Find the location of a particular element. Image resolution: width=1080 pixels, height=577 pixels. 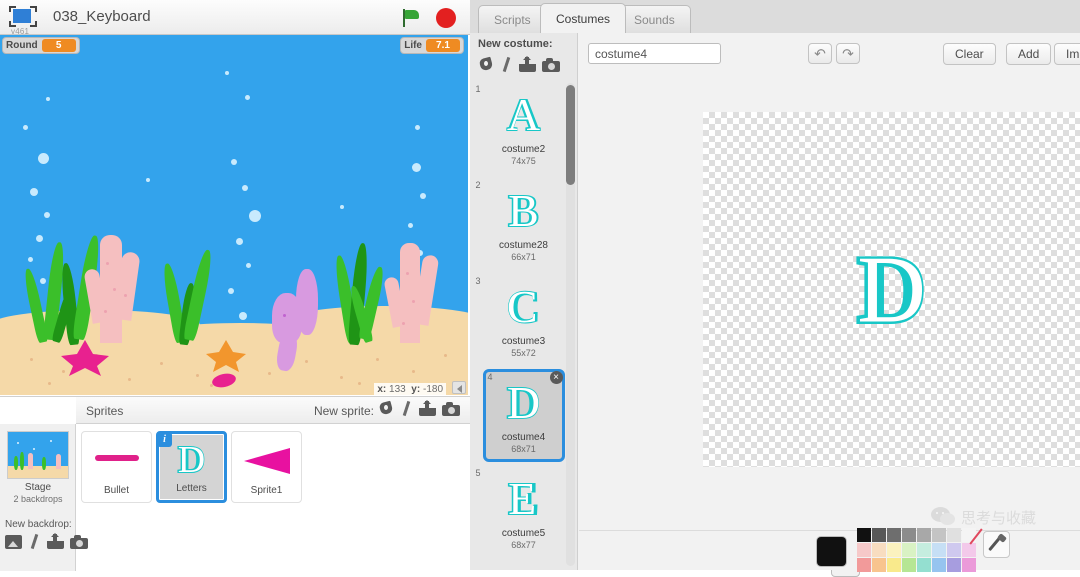

costume-name: costume2 is located at coordinates (523, 149).